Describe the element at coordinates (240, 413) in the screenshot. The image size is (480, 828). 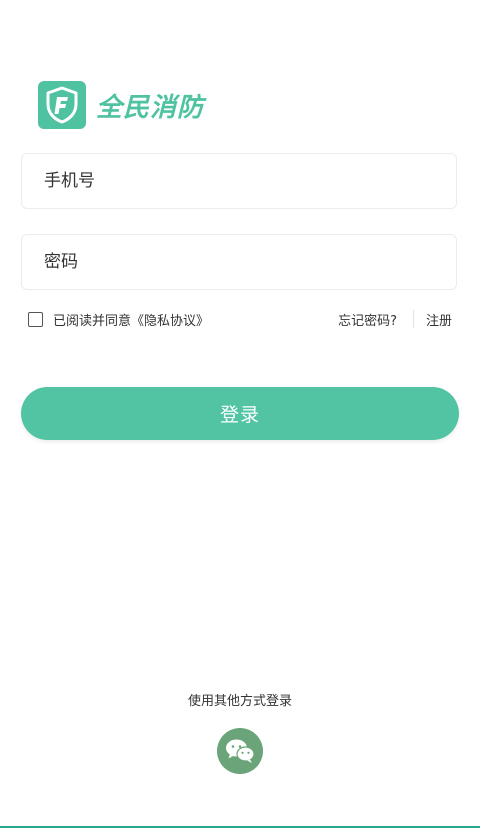
I see `login-button: 登录` at that location.